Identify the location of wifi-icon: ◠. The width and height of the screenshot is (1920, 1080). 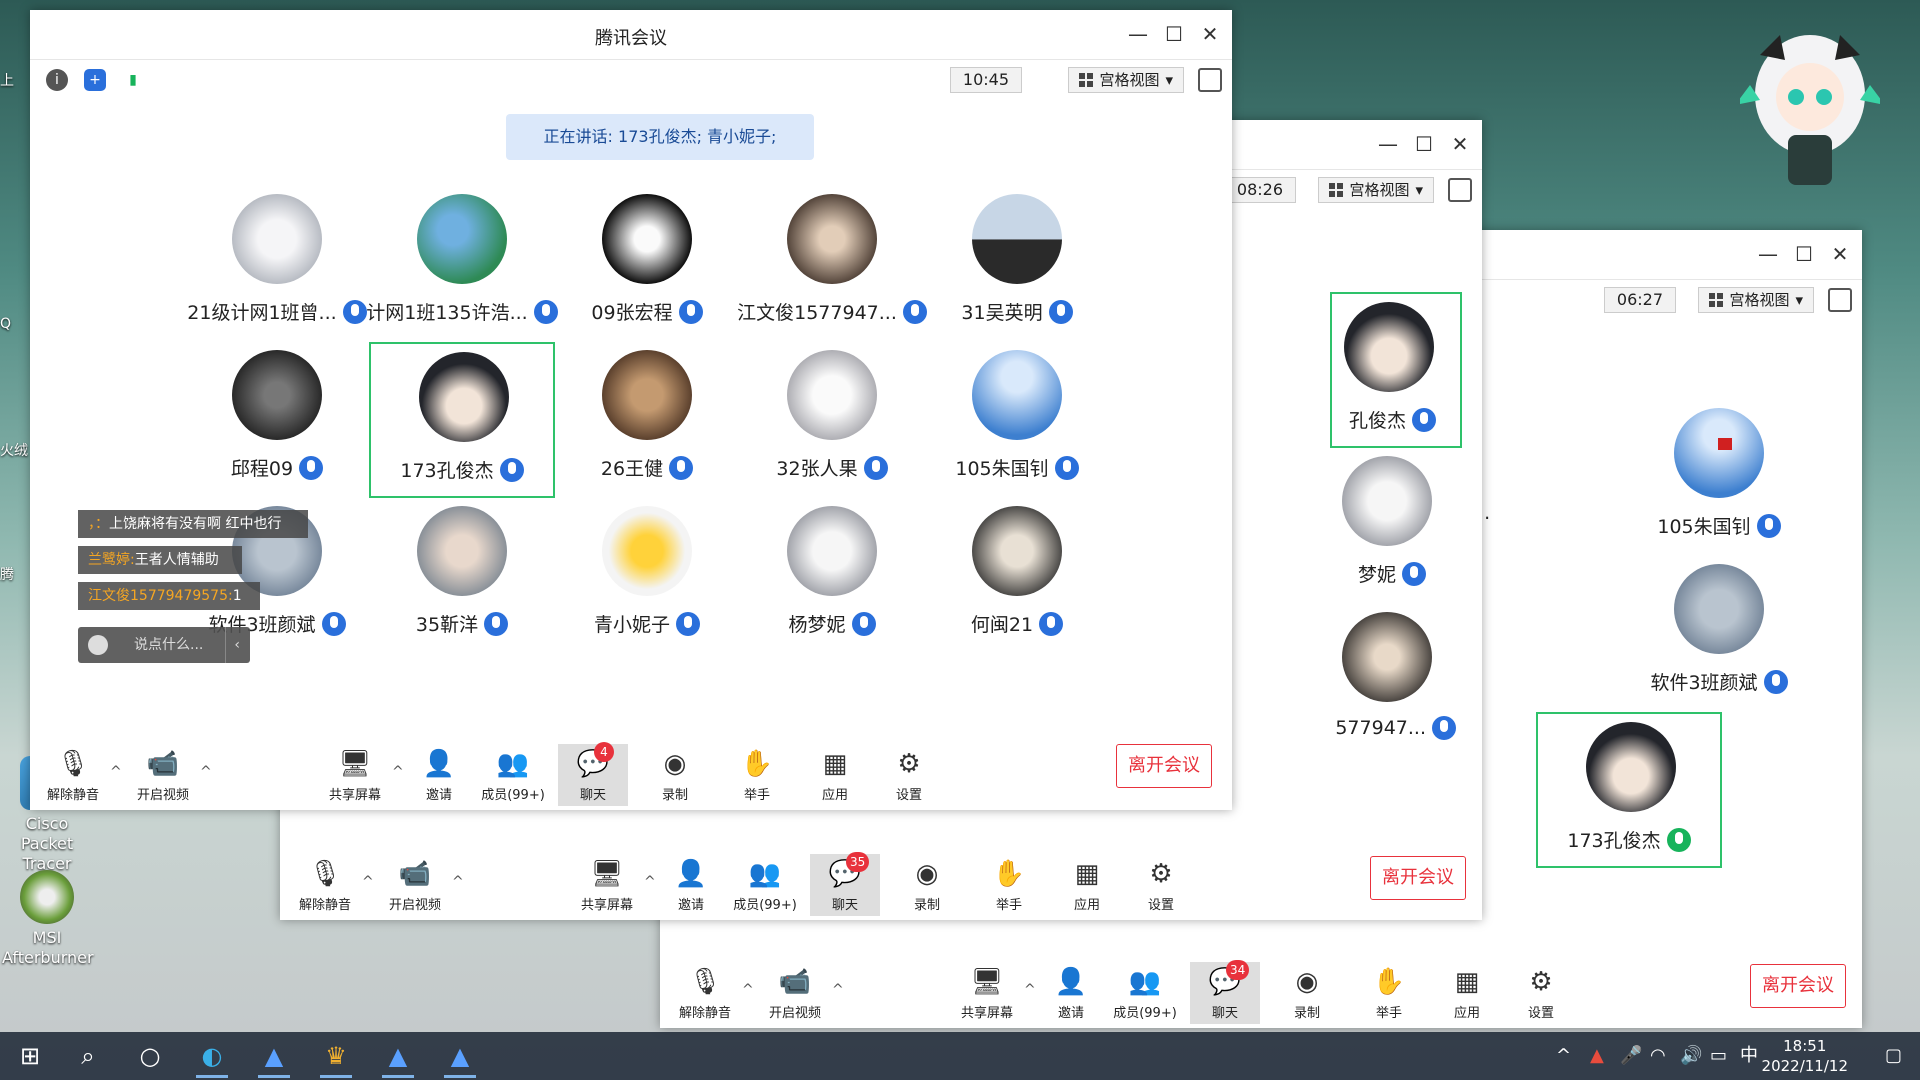
(1658, 1056).